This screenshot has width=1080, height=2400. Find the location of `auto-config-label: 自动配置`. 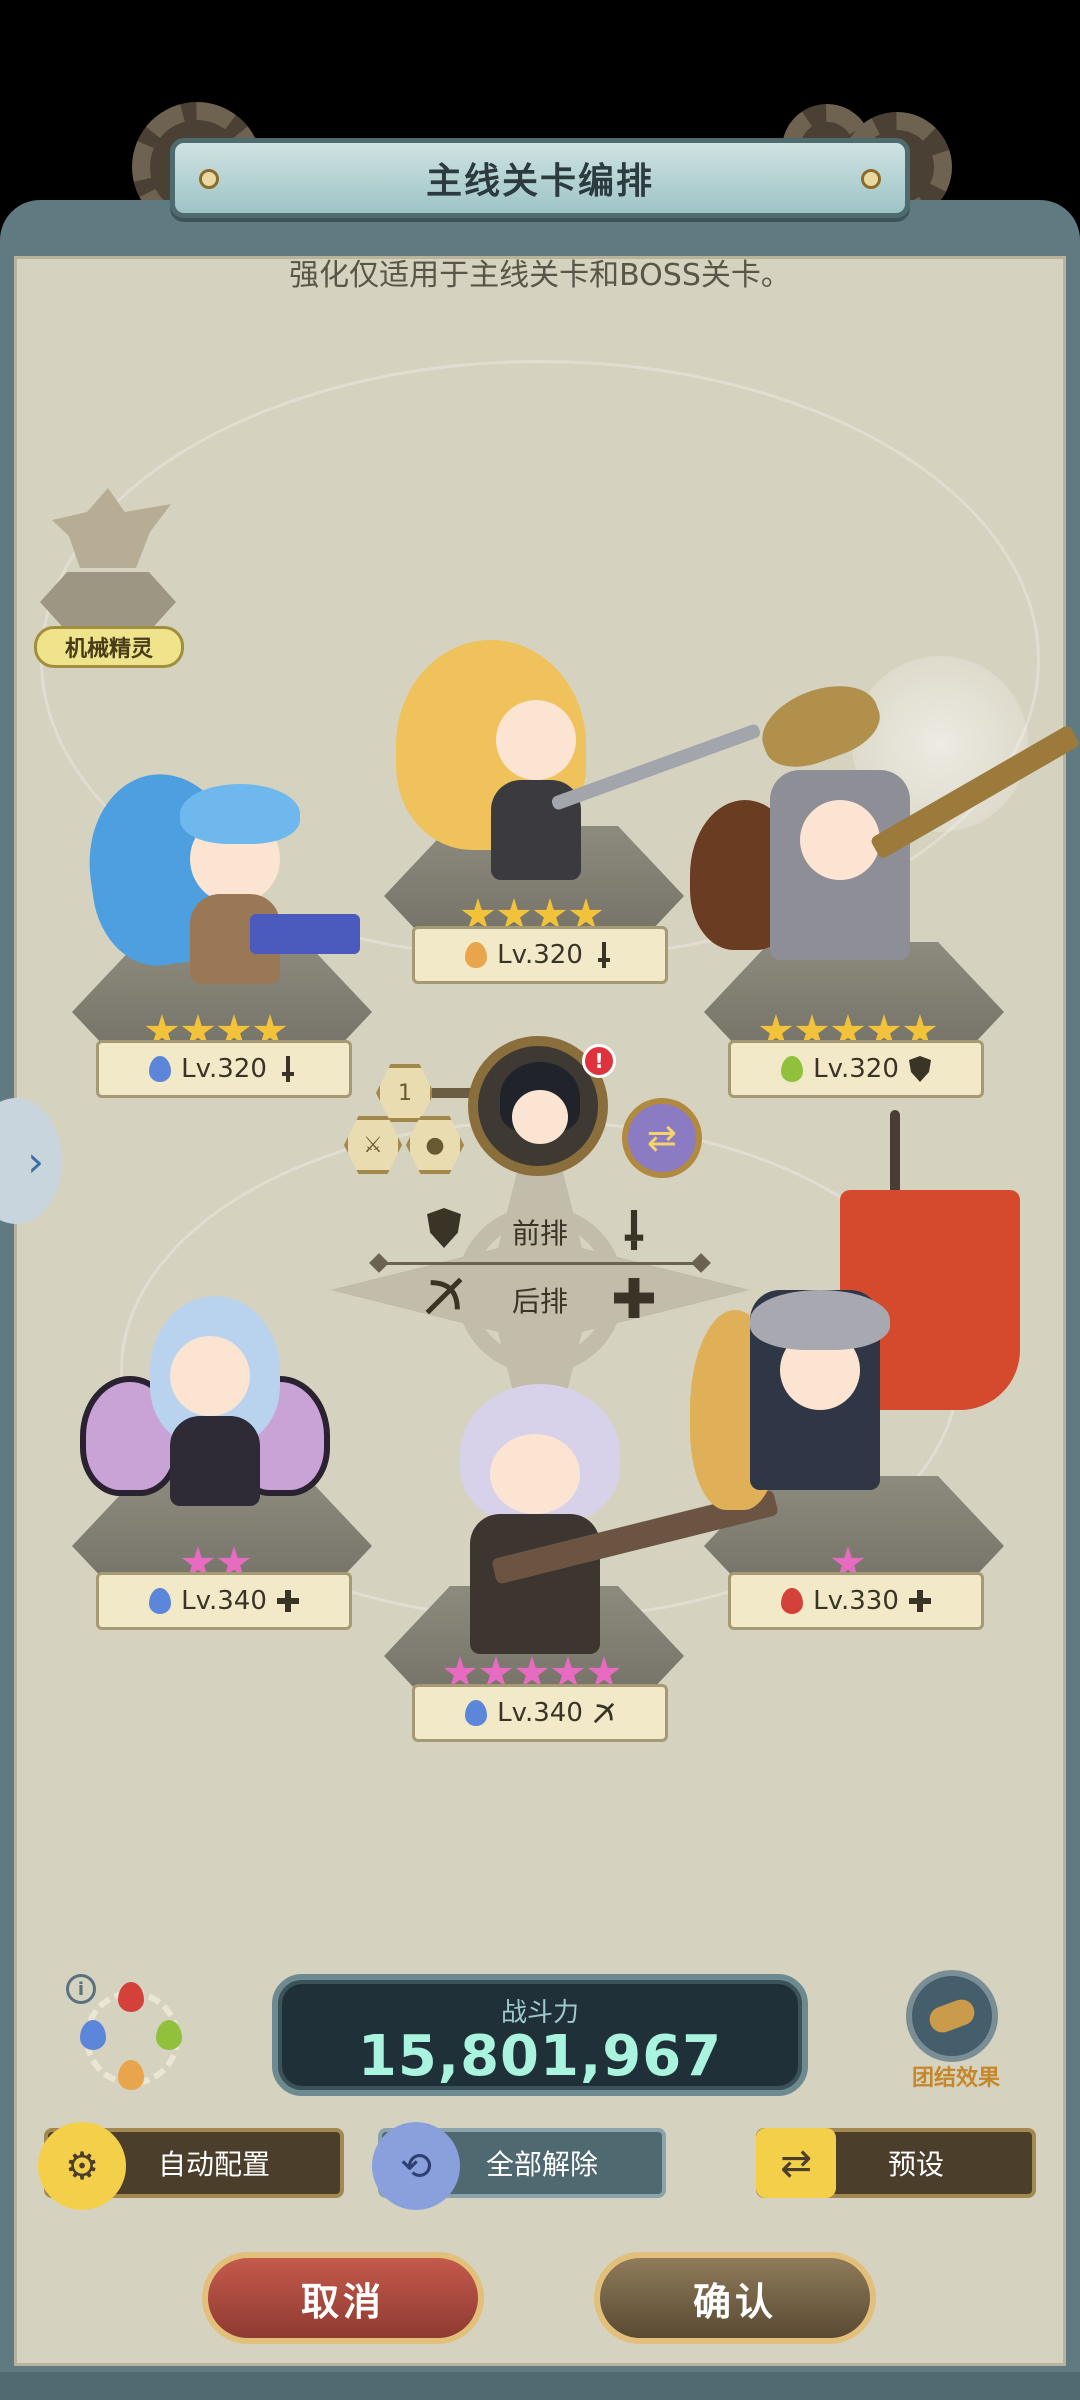

auto-config-label: 自动配置 is located at coordinates (213, 2164).